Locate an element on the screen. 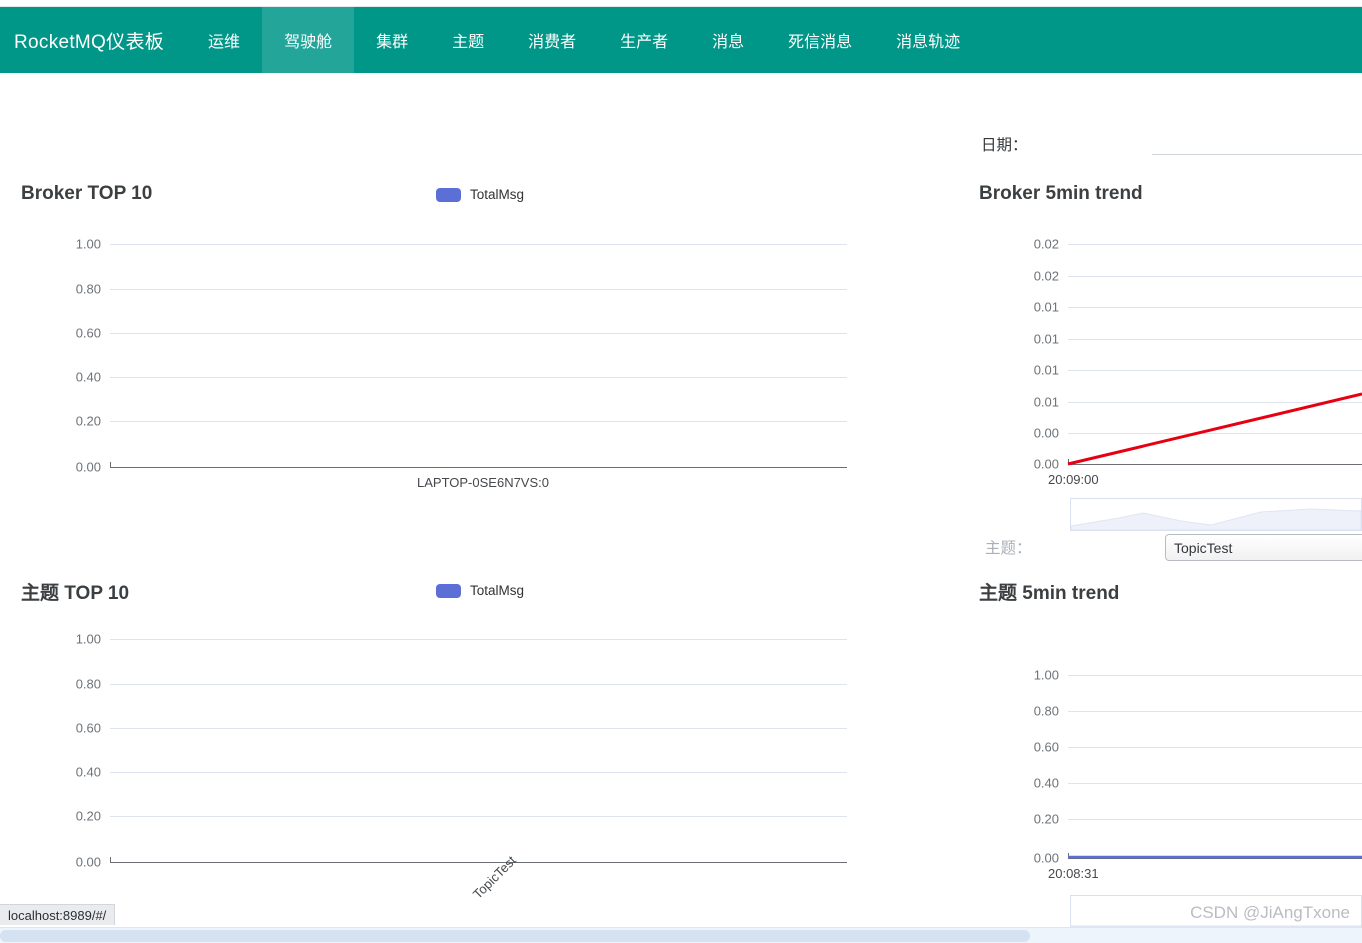 The image size is (1362, 943). topic-top10-title: 主题 TOP 10 is located at coordinates (75, 593).